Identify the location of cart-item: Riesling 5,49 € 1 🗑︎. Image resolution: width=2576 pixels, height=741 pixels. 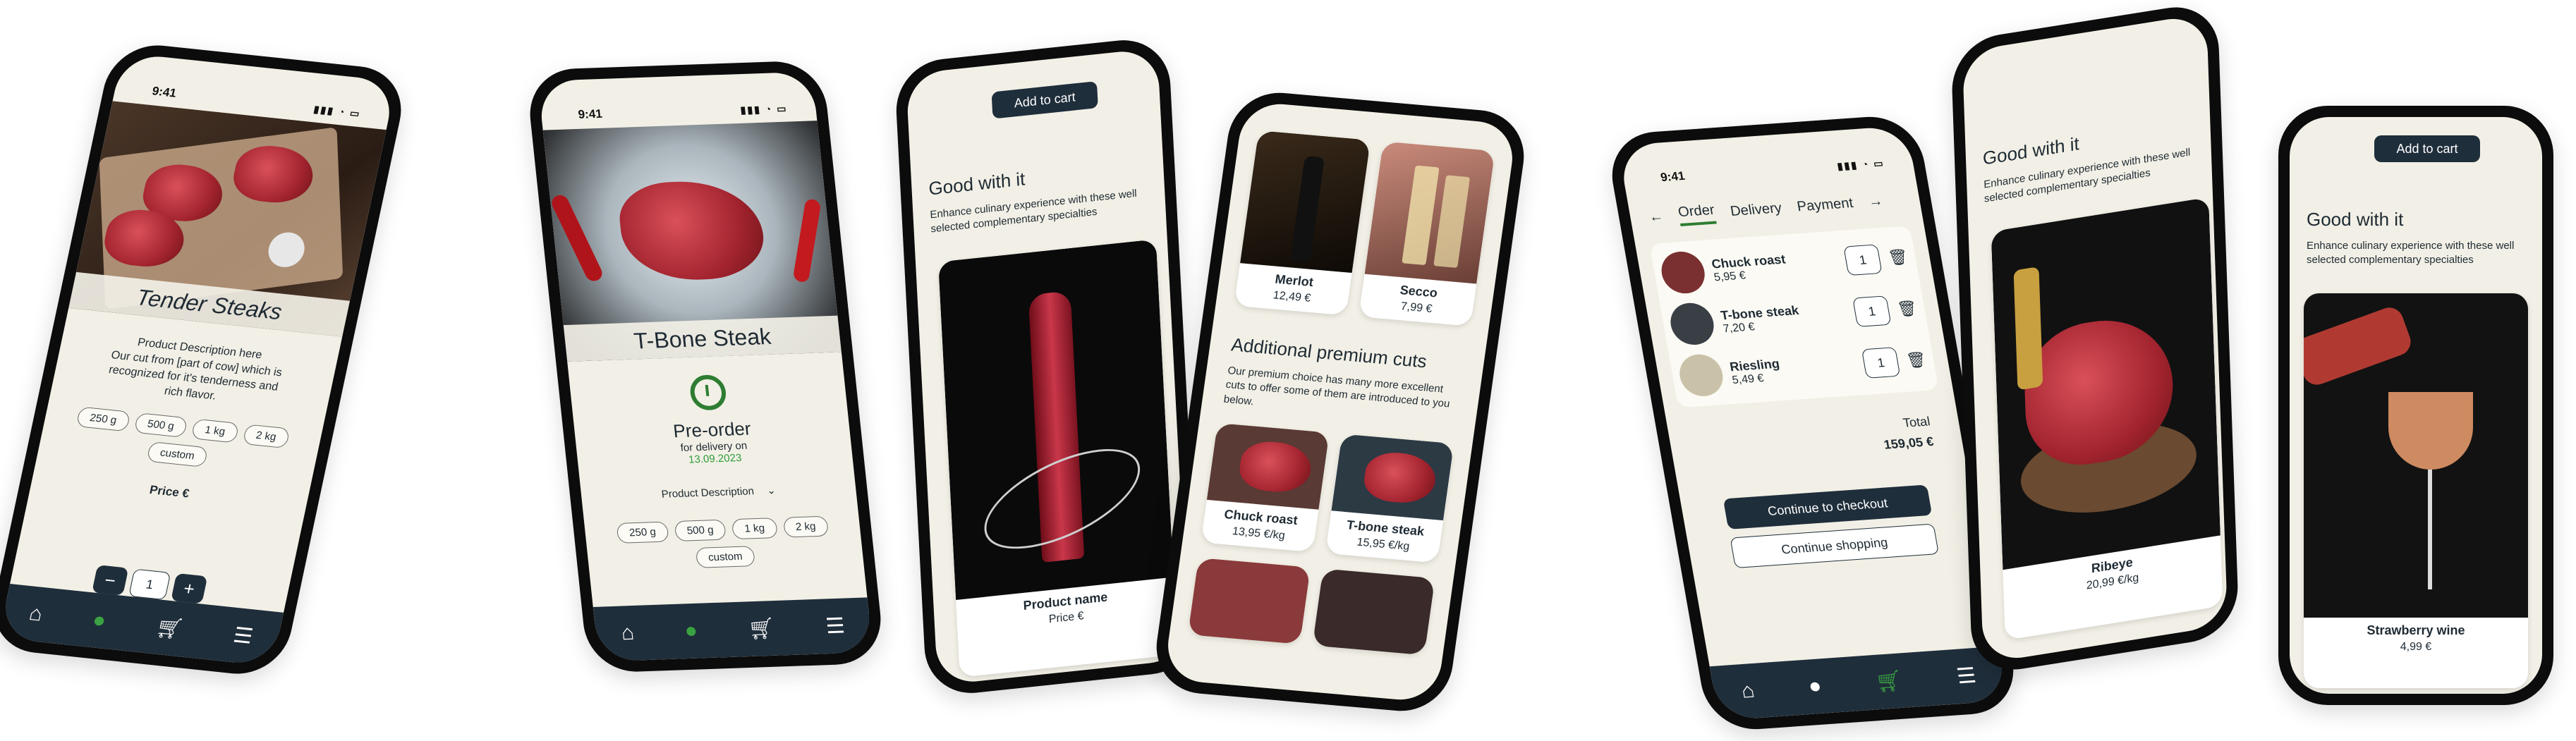
(1803, 368).